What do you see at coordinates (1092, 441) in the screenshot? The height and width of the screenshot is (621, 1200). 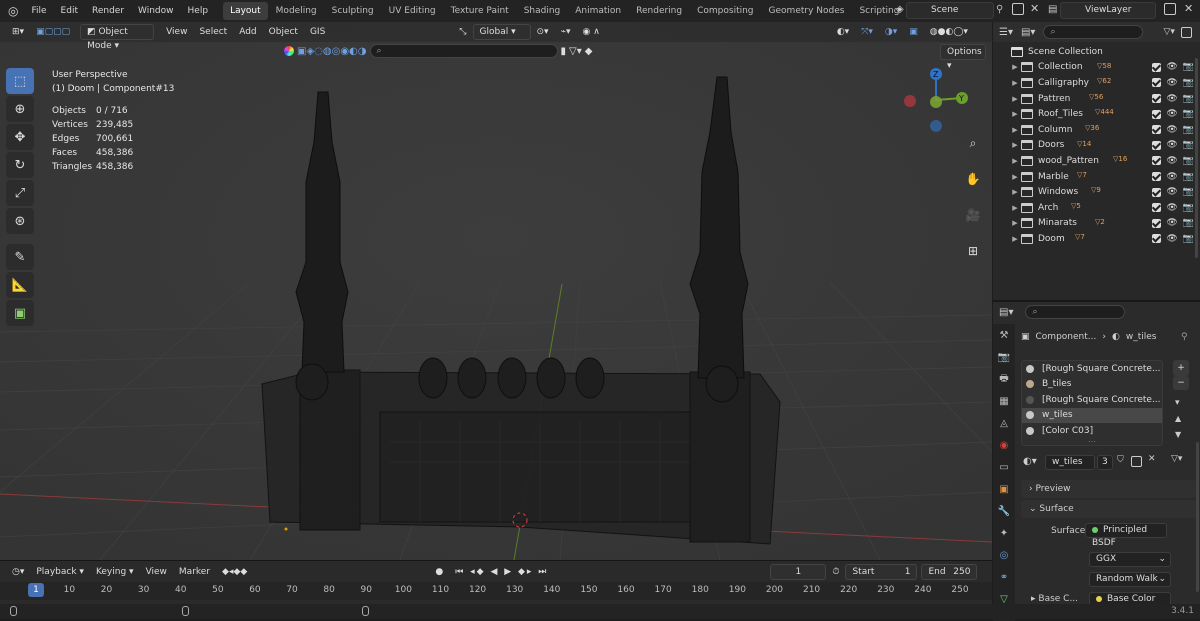 I see `list-resize-grip: ⋯` at bounding box center [1092, 441].